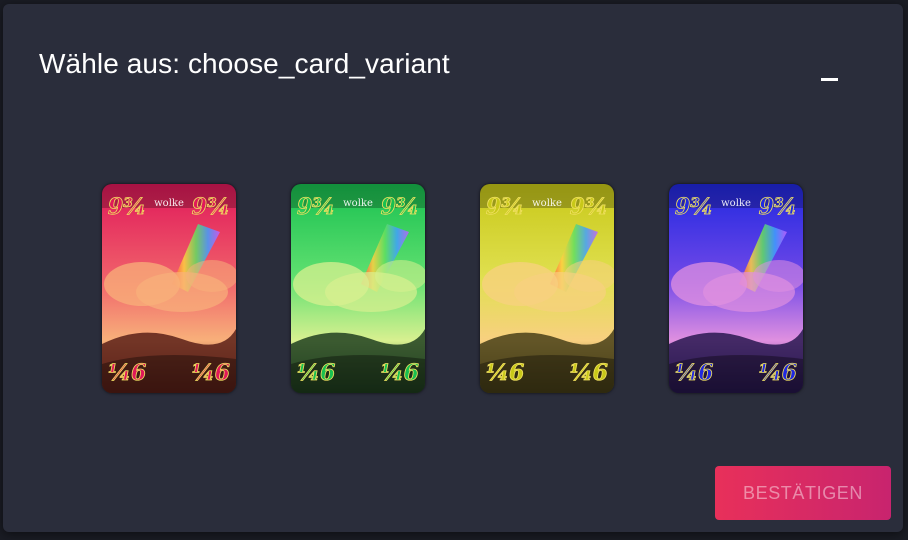 Image resolution: width=908 pixels, height=540 pixels. What do you see at coordinates (803, 493) in the screenshot?
I see `confirm-button: BESTÄTIGEN` at bounding box center [803, 493].